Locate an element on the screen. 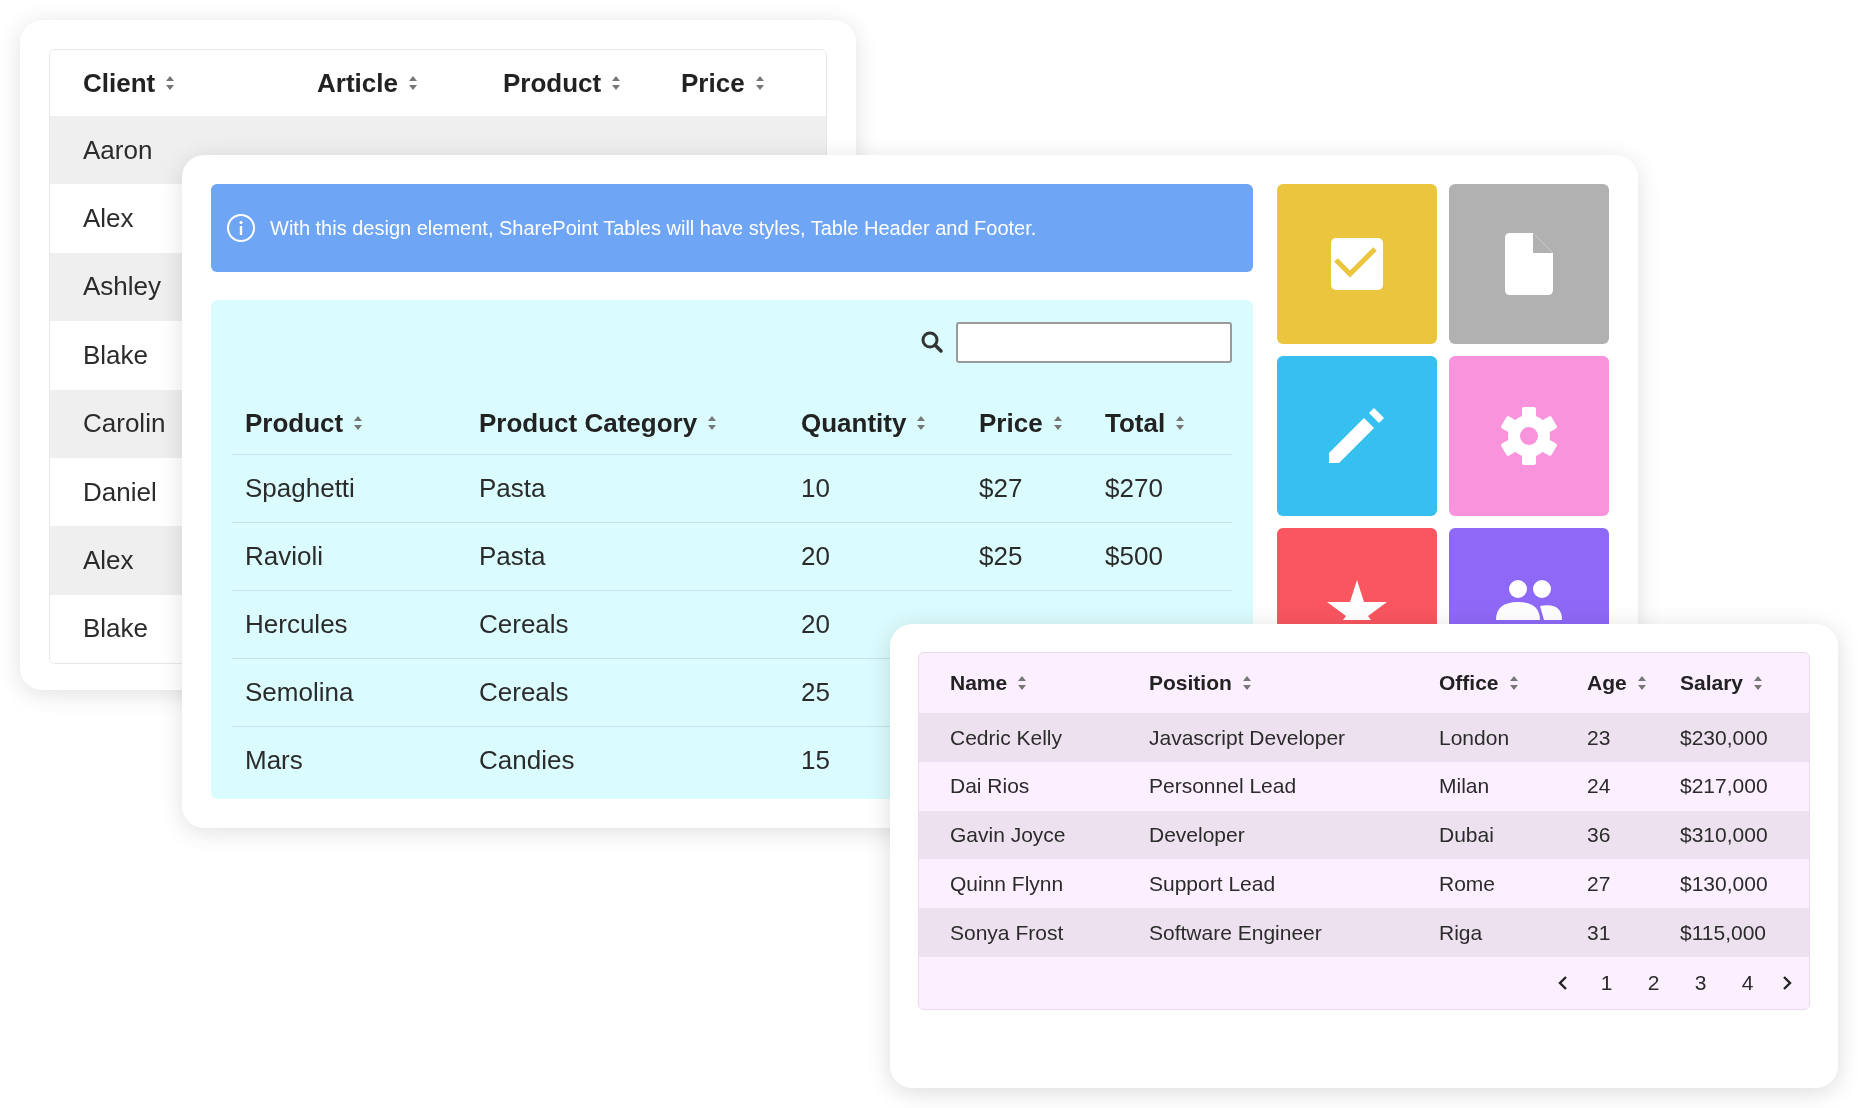  table-cell-text: Ashley is located at coordinates (122, 287).